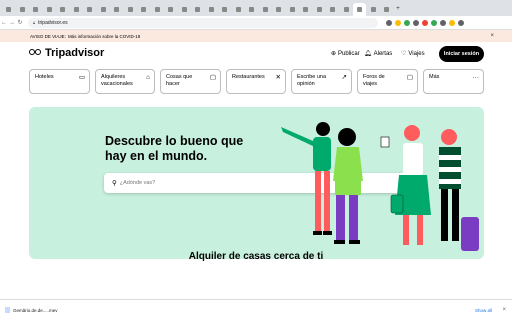 This screenshot has height=320, width=512. I want to click on avatar, so click(452, 22).